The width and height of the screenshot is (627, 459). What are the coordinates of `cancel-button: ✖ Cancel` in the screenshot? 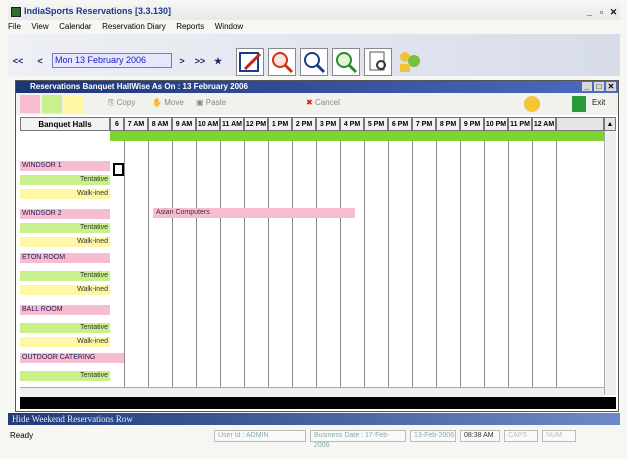 It's located at (323, 102).